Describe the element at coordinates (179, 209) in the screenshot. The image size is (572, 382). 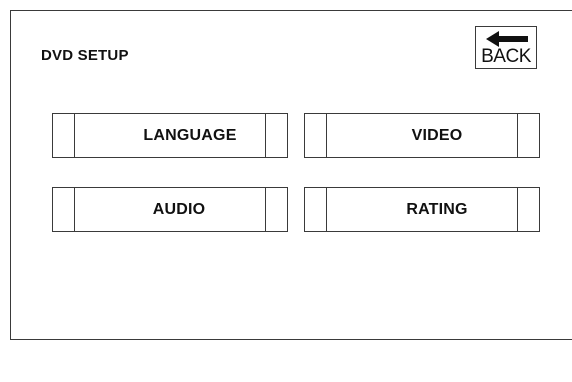
I see `audio-button-label: AUDIO` at that location.